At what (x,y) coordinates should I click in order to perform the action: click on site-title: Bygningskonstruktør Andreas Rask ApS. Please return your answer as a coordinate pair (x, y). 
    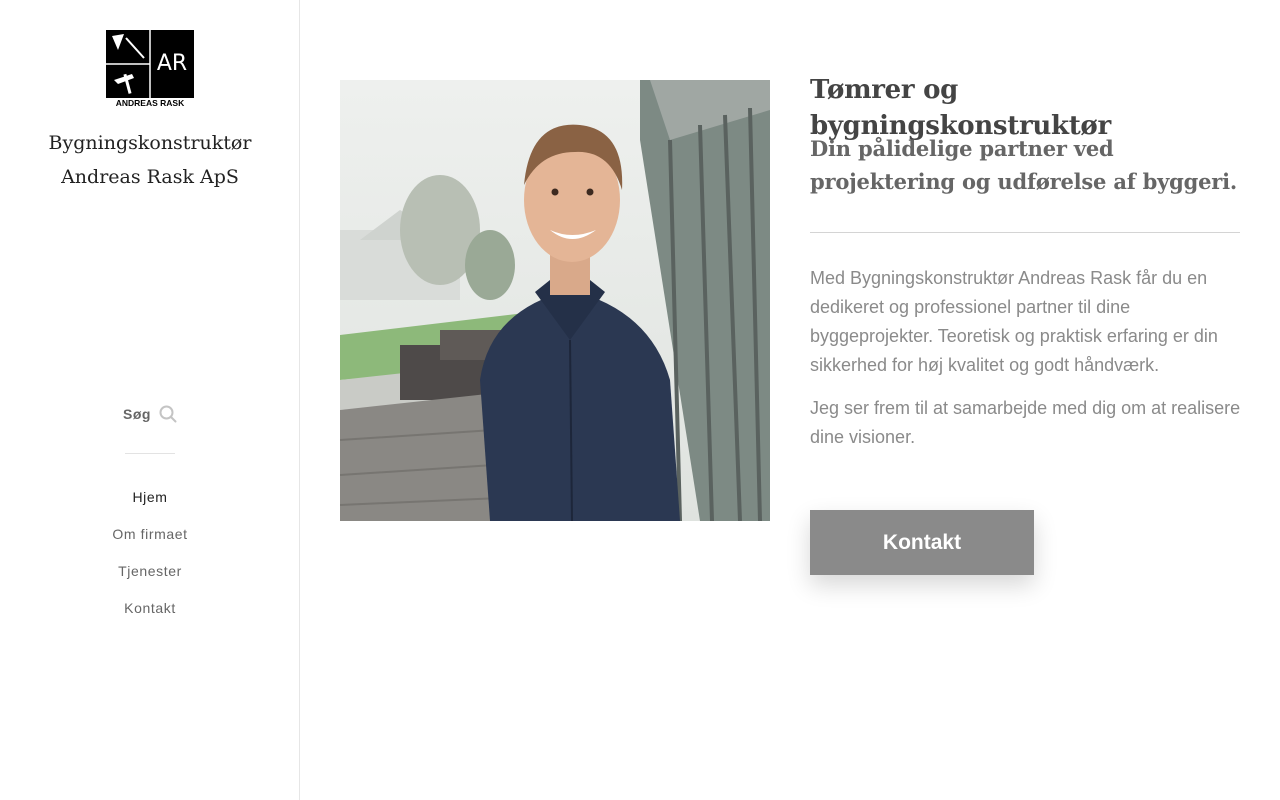
    Looking at the image, I should click on (150, 160).